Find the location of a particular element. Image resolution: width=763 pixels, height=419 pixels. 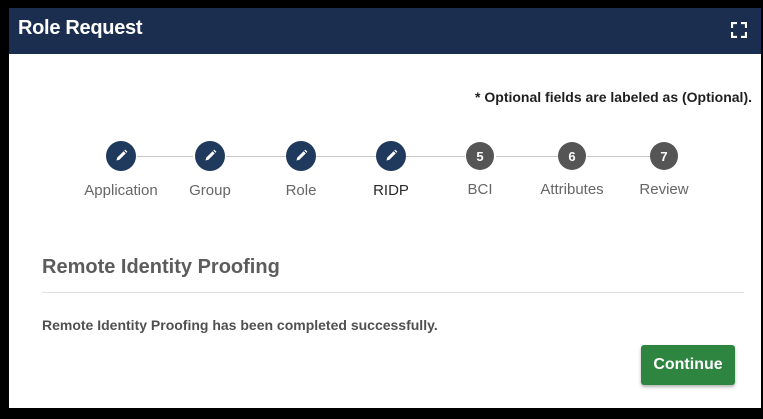

dialog-header: Role Request is located at coordinates (385, 31).